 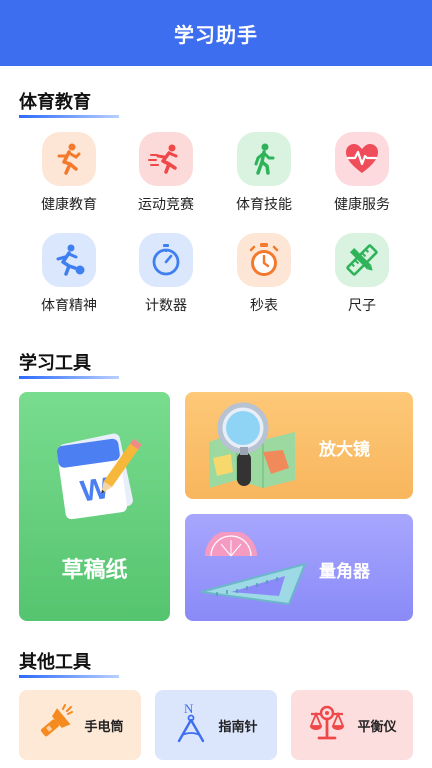 I want to click on grid-item-health-education: 健康教育, so click(x=69, y=173).